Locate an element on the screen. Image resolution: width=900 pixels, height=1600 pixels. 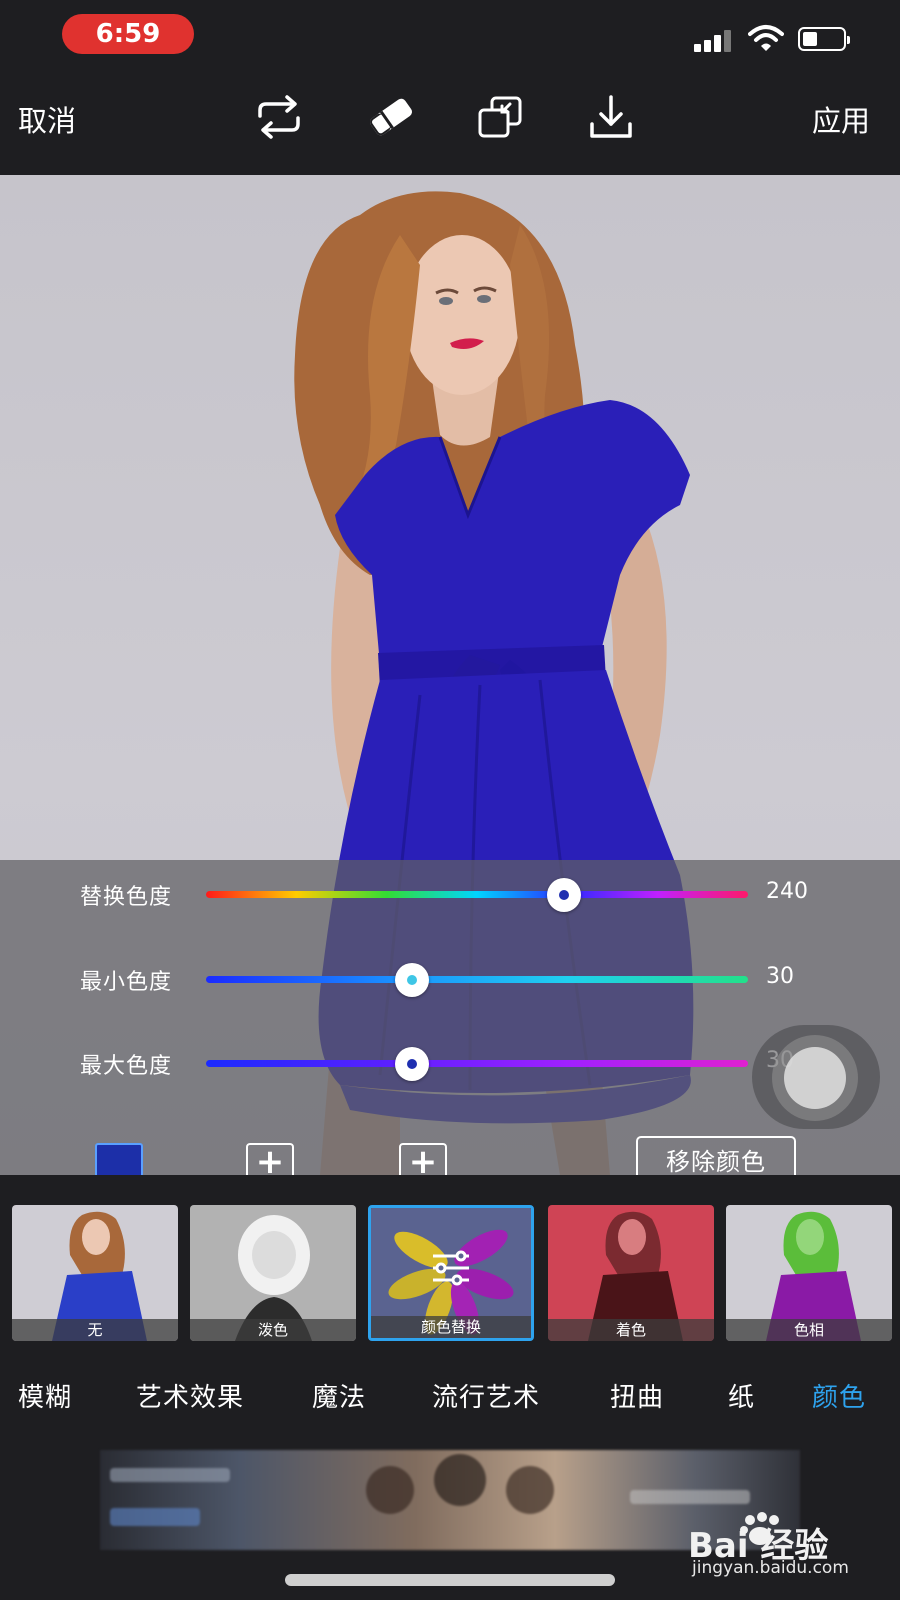
status-time: 6:59 is located at coordinates (128, 34).